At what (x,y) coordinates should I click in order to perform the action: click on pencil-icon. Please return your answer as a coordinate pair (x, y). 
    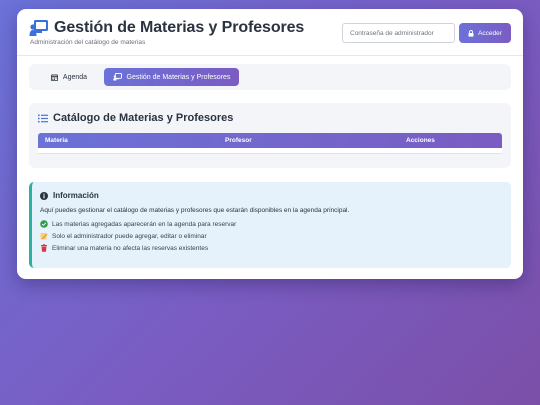
    Looking at the image, I should click on (44, 236).